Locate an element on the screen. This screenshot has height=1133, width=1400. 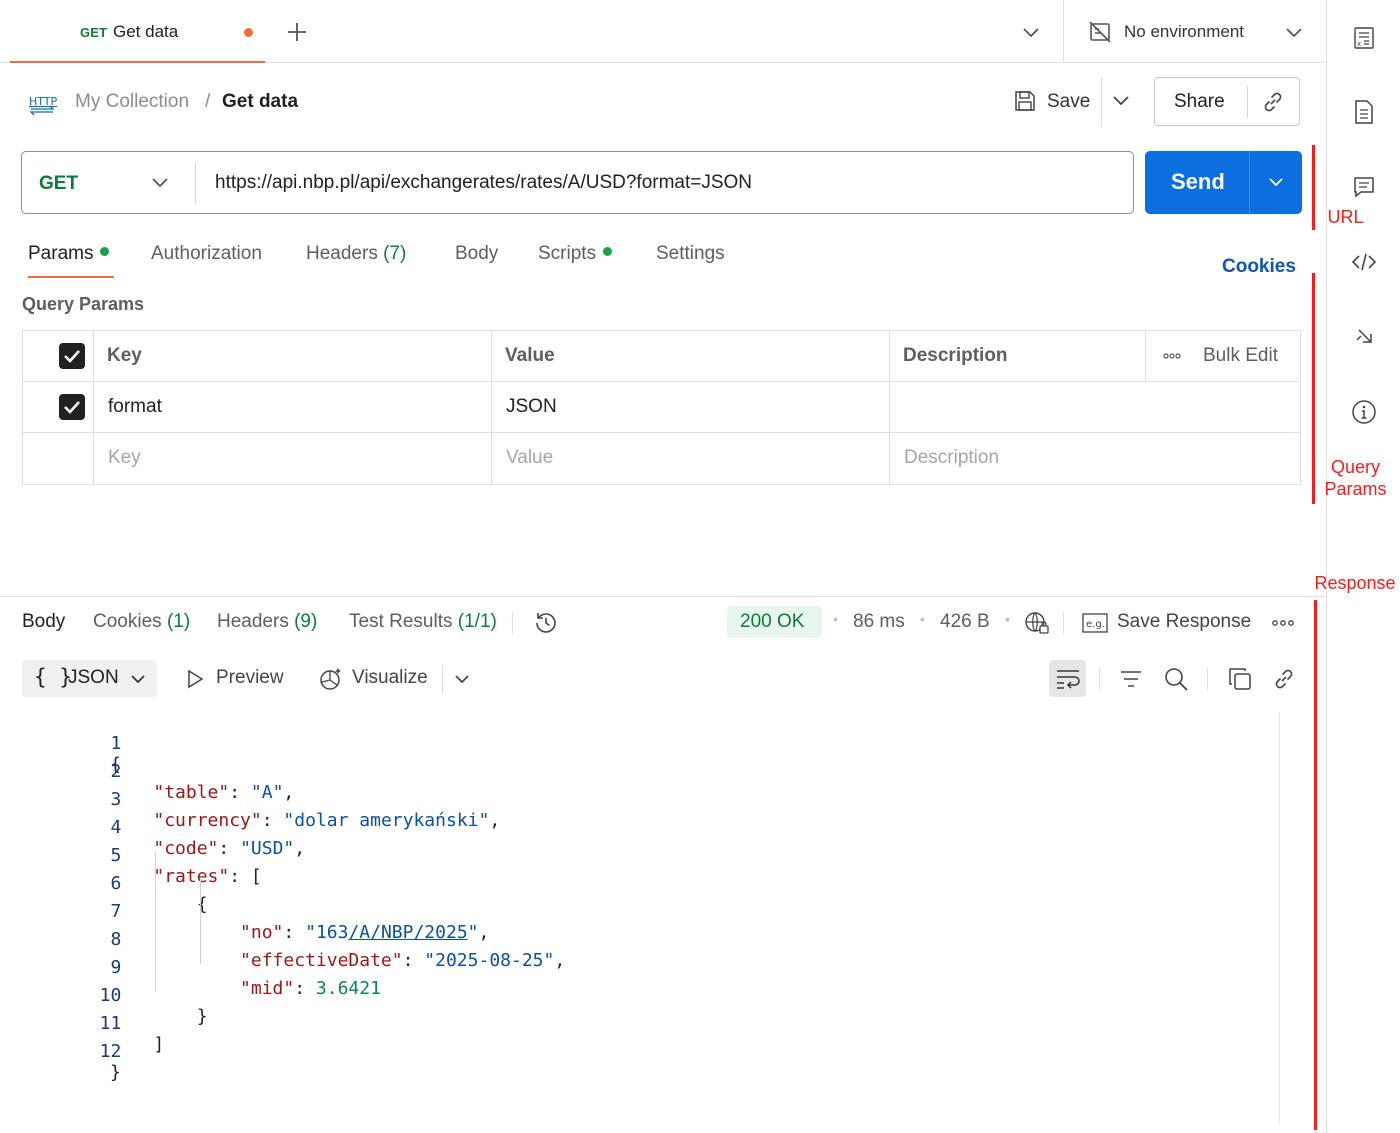
tabs-dropdown-chevron-icon is located at coordinates (1031, 33).